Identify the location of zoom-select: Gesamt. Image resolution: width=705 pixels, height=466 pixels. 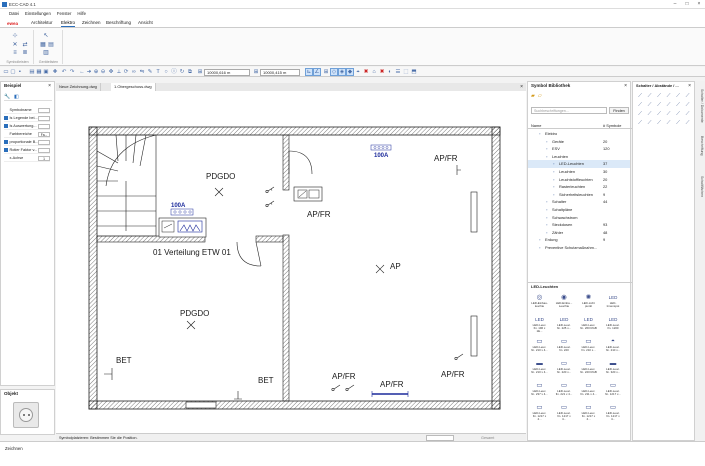
(487, 438).